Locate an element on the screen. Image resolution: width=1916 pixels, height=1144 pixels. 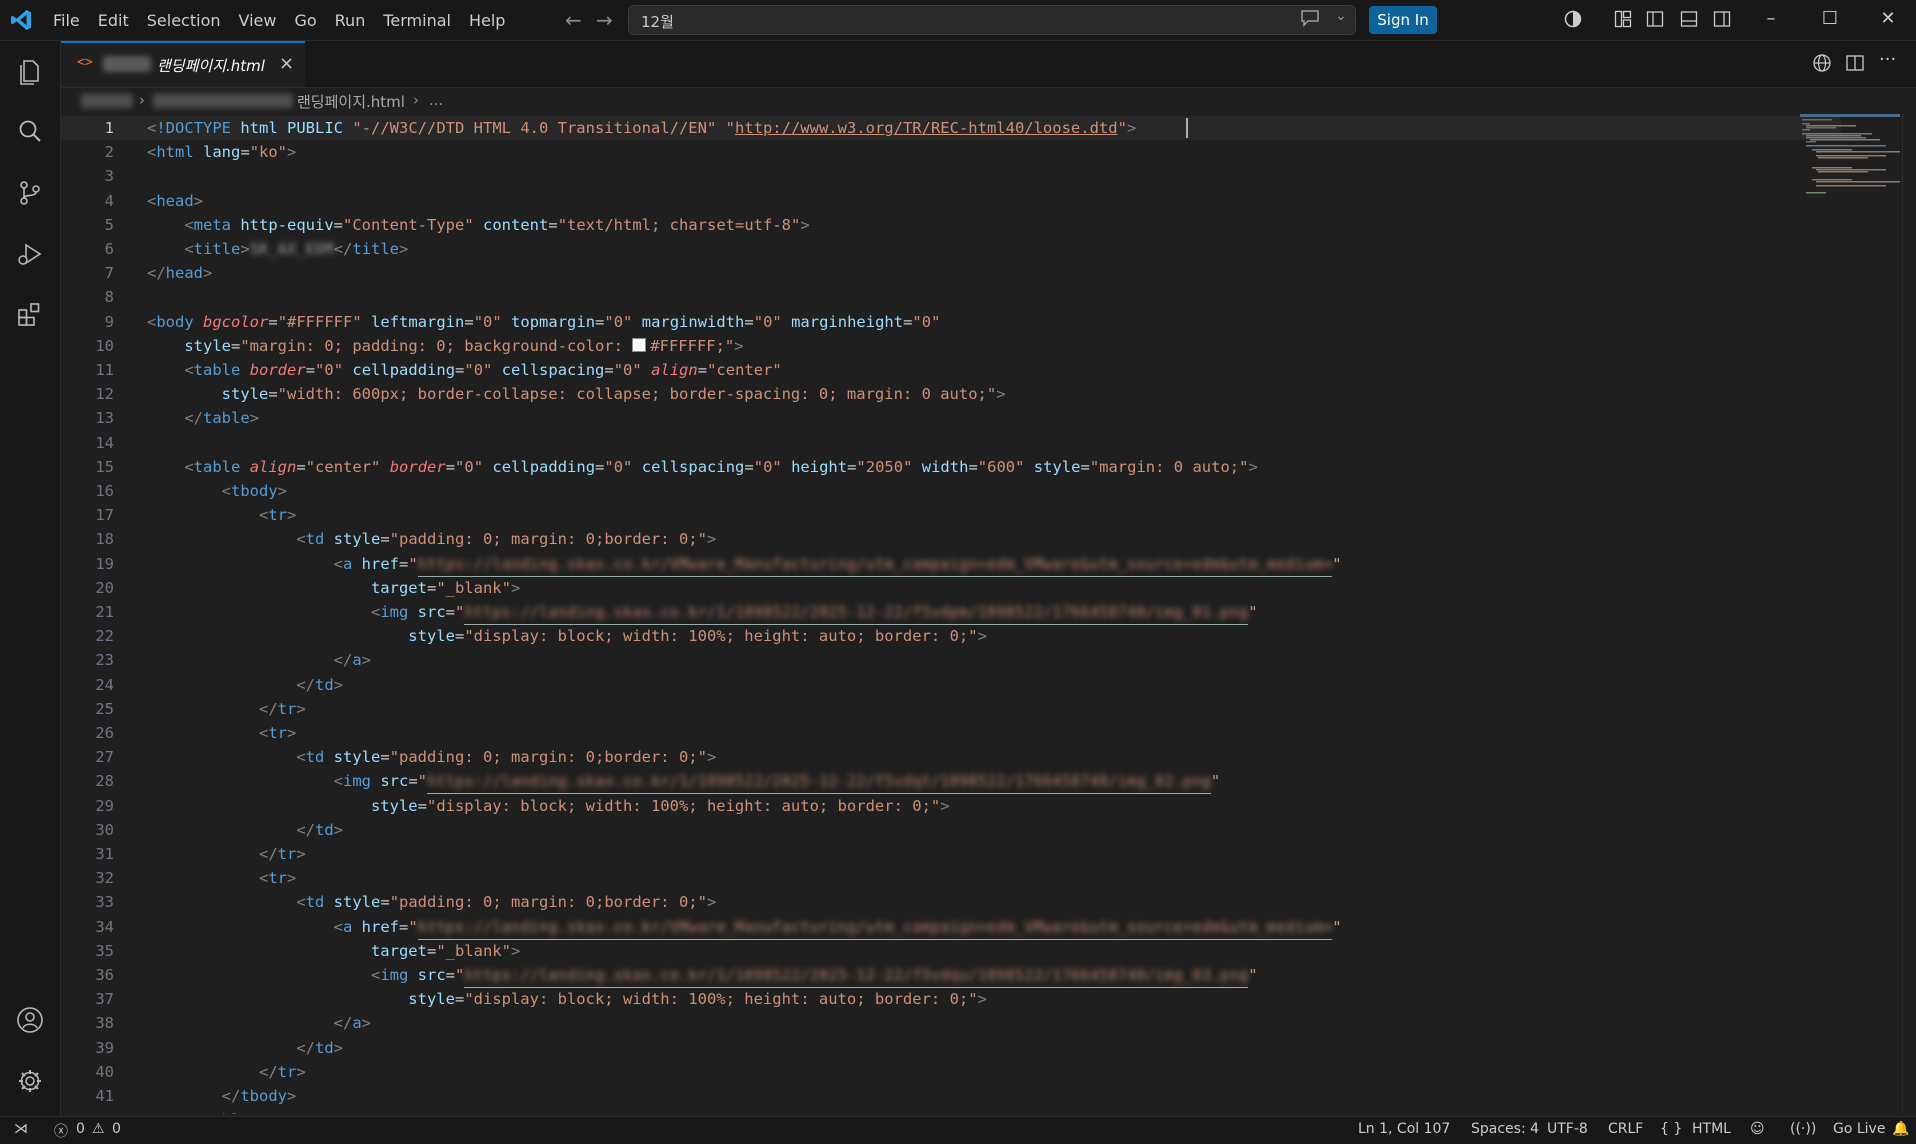
close-window-icon: ✕ is located at coordinates (1888, 18).